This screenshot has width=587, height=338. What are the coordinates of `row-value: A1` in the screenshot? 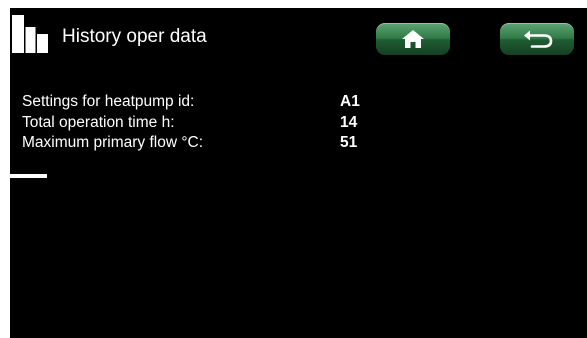 It's located at (350, 101).